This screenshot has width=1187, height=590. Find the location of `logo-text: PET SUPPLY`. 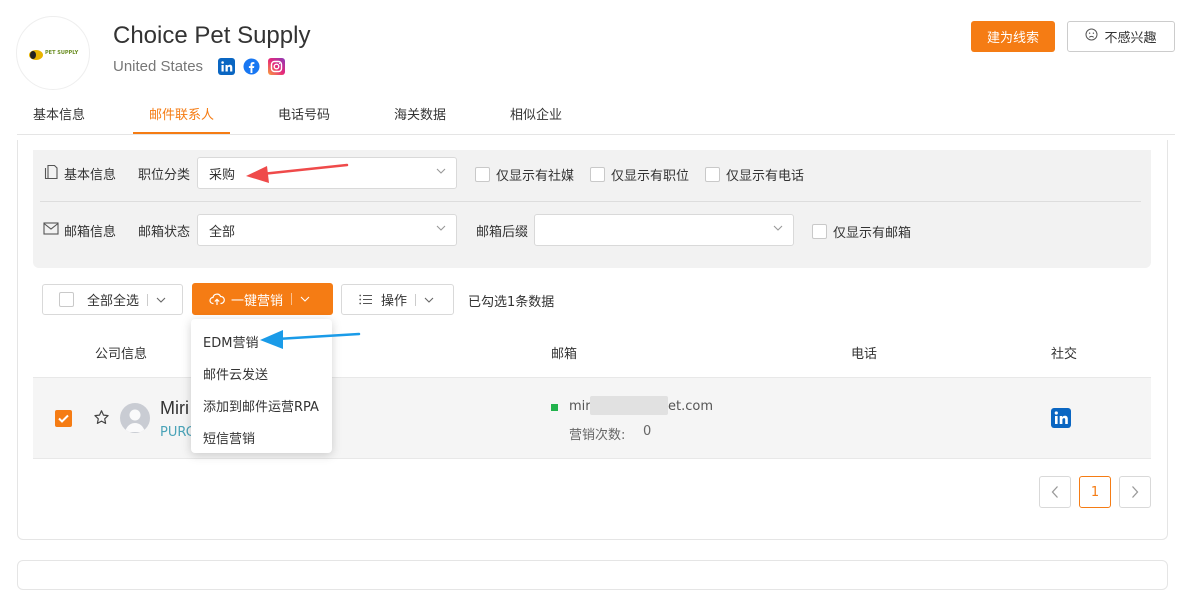

logo-text: PET SUPPLY is located at coordinates (62, 53).